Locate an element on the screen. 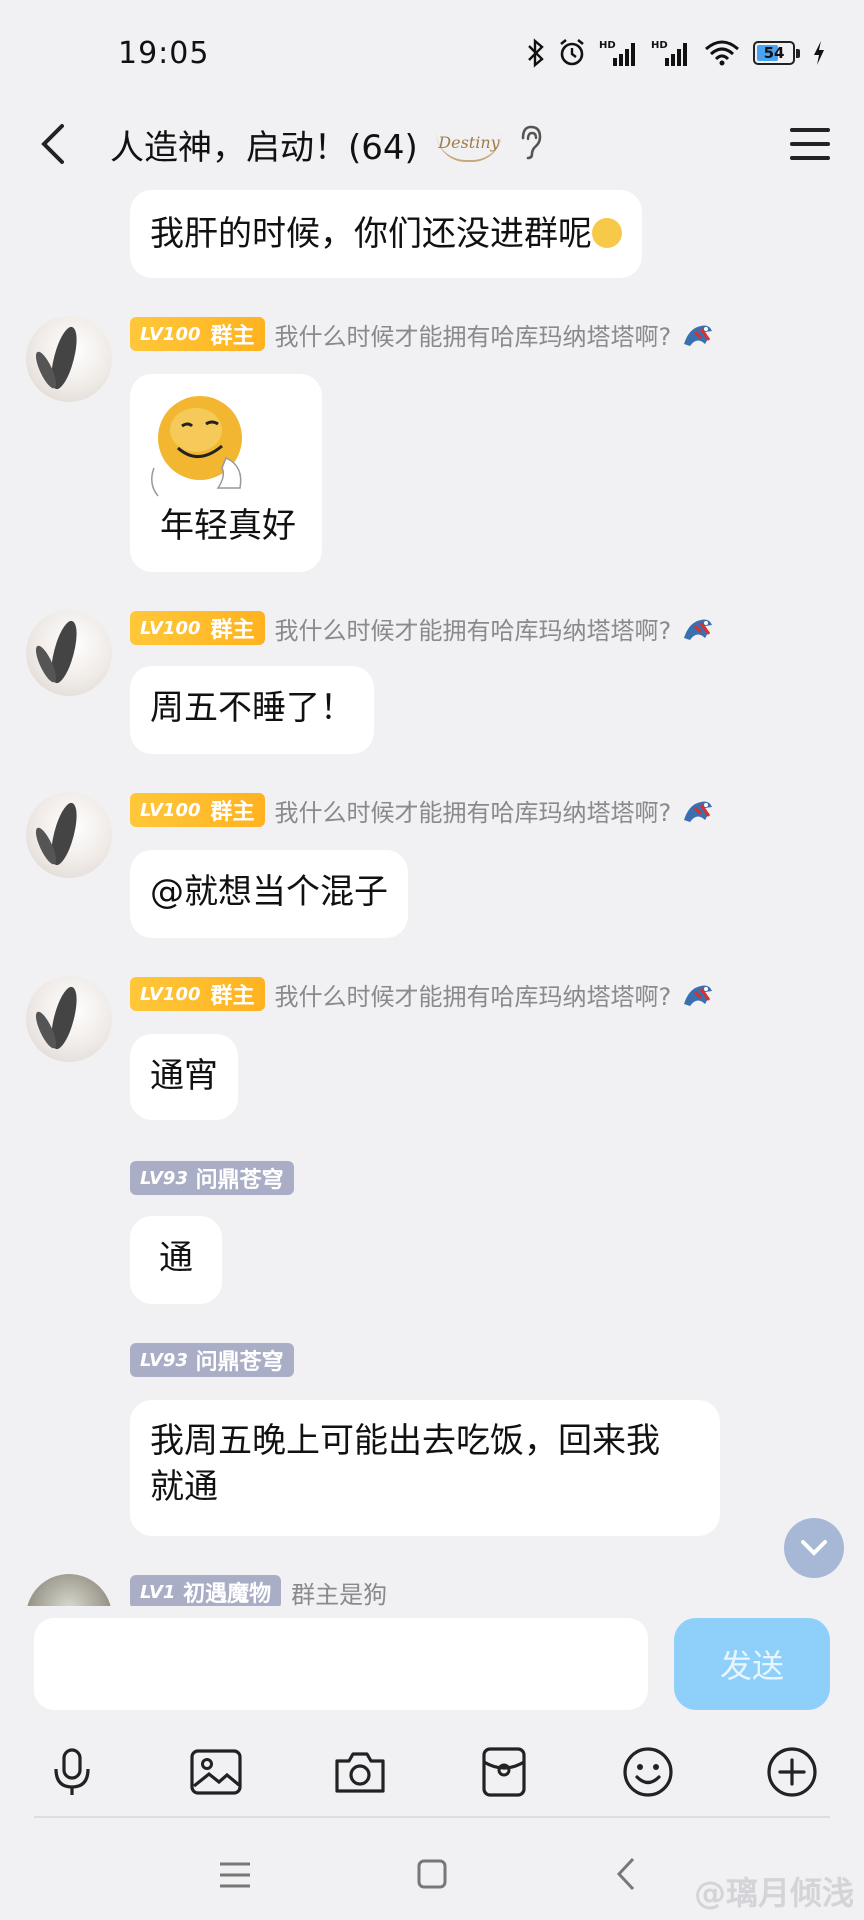 The width and height of the screenshot is (864, 1920). status-bar: 19:05 HD HD 54 is located at coordinates (432, 55).